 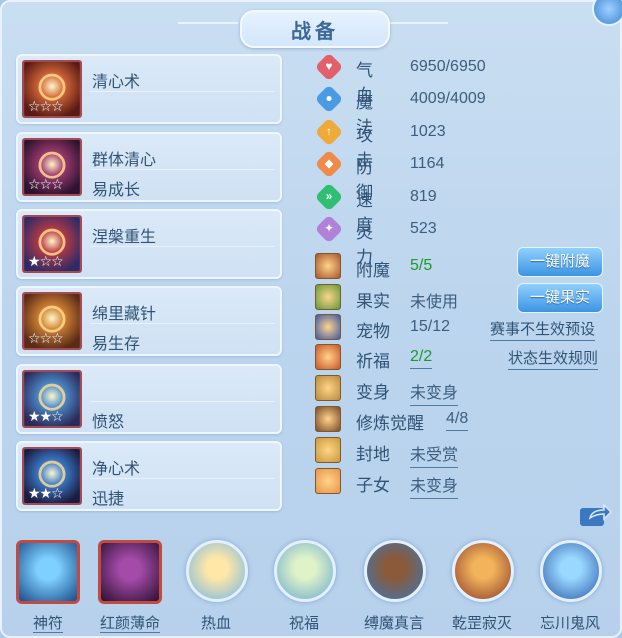 I want to click on attribute-value: 4009/4009, so click(x=448, y=99).